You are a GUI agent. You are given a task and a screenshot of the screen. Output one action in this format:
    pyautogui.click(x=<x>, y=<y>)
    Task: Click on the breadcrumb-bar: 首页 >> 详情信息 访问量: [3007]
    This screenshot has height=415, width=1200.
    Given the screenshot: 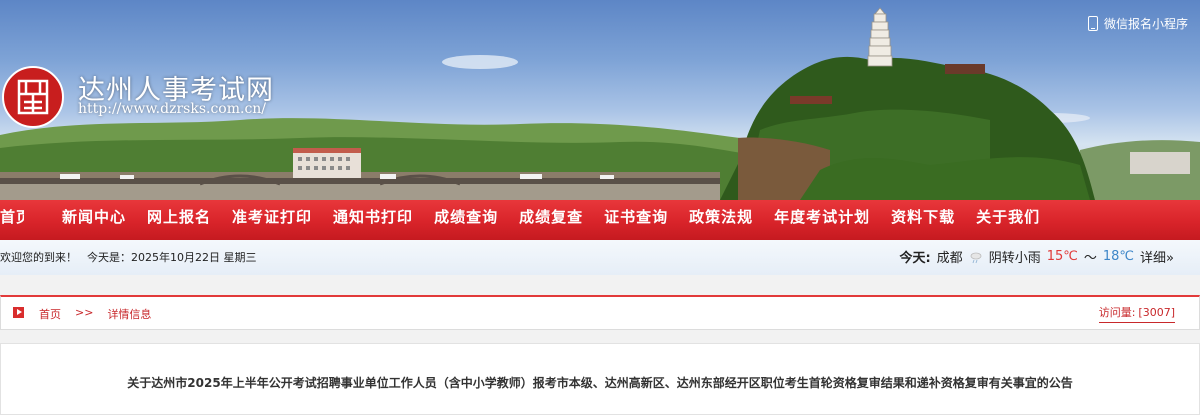 What is the action you would take?
    pyautogui.click(x=600, y=312)
    